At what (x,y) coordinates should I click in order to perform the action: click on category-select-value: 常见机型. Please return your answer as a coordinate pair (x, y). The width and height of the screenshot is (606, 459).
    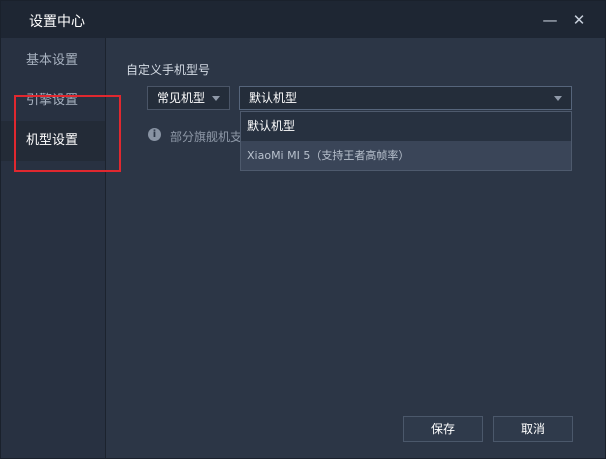
    Looking at the image, I should click on (181, 98).